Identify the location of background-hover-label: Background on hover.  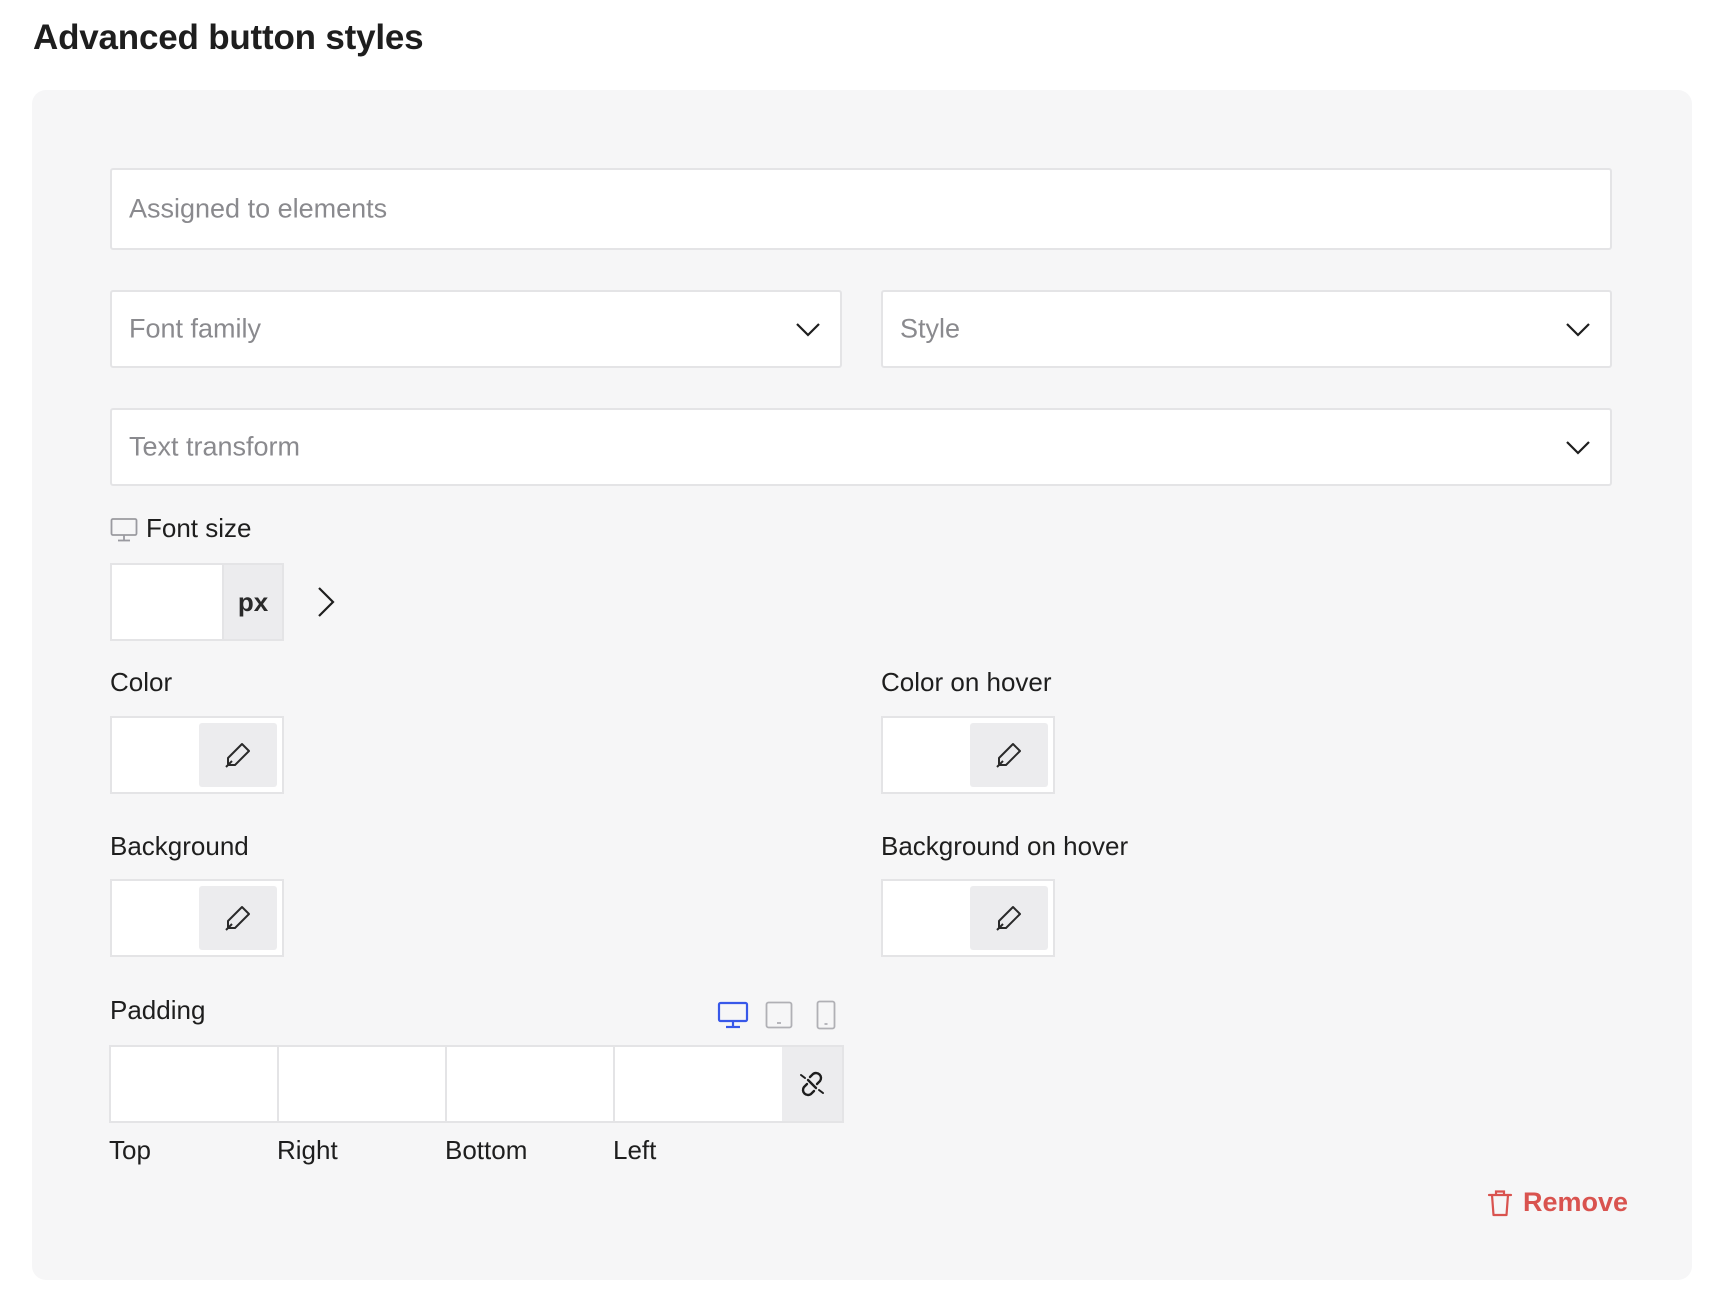
(1005, 846).